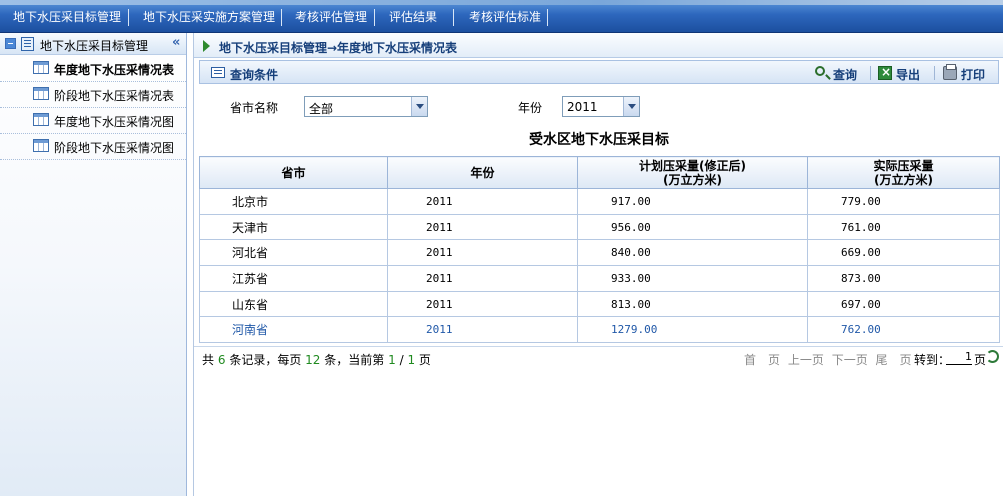  What do you see at coordinates (601, 106) in the screenshot?
I see `year-select: 2011` at bounding box center [601, 106].